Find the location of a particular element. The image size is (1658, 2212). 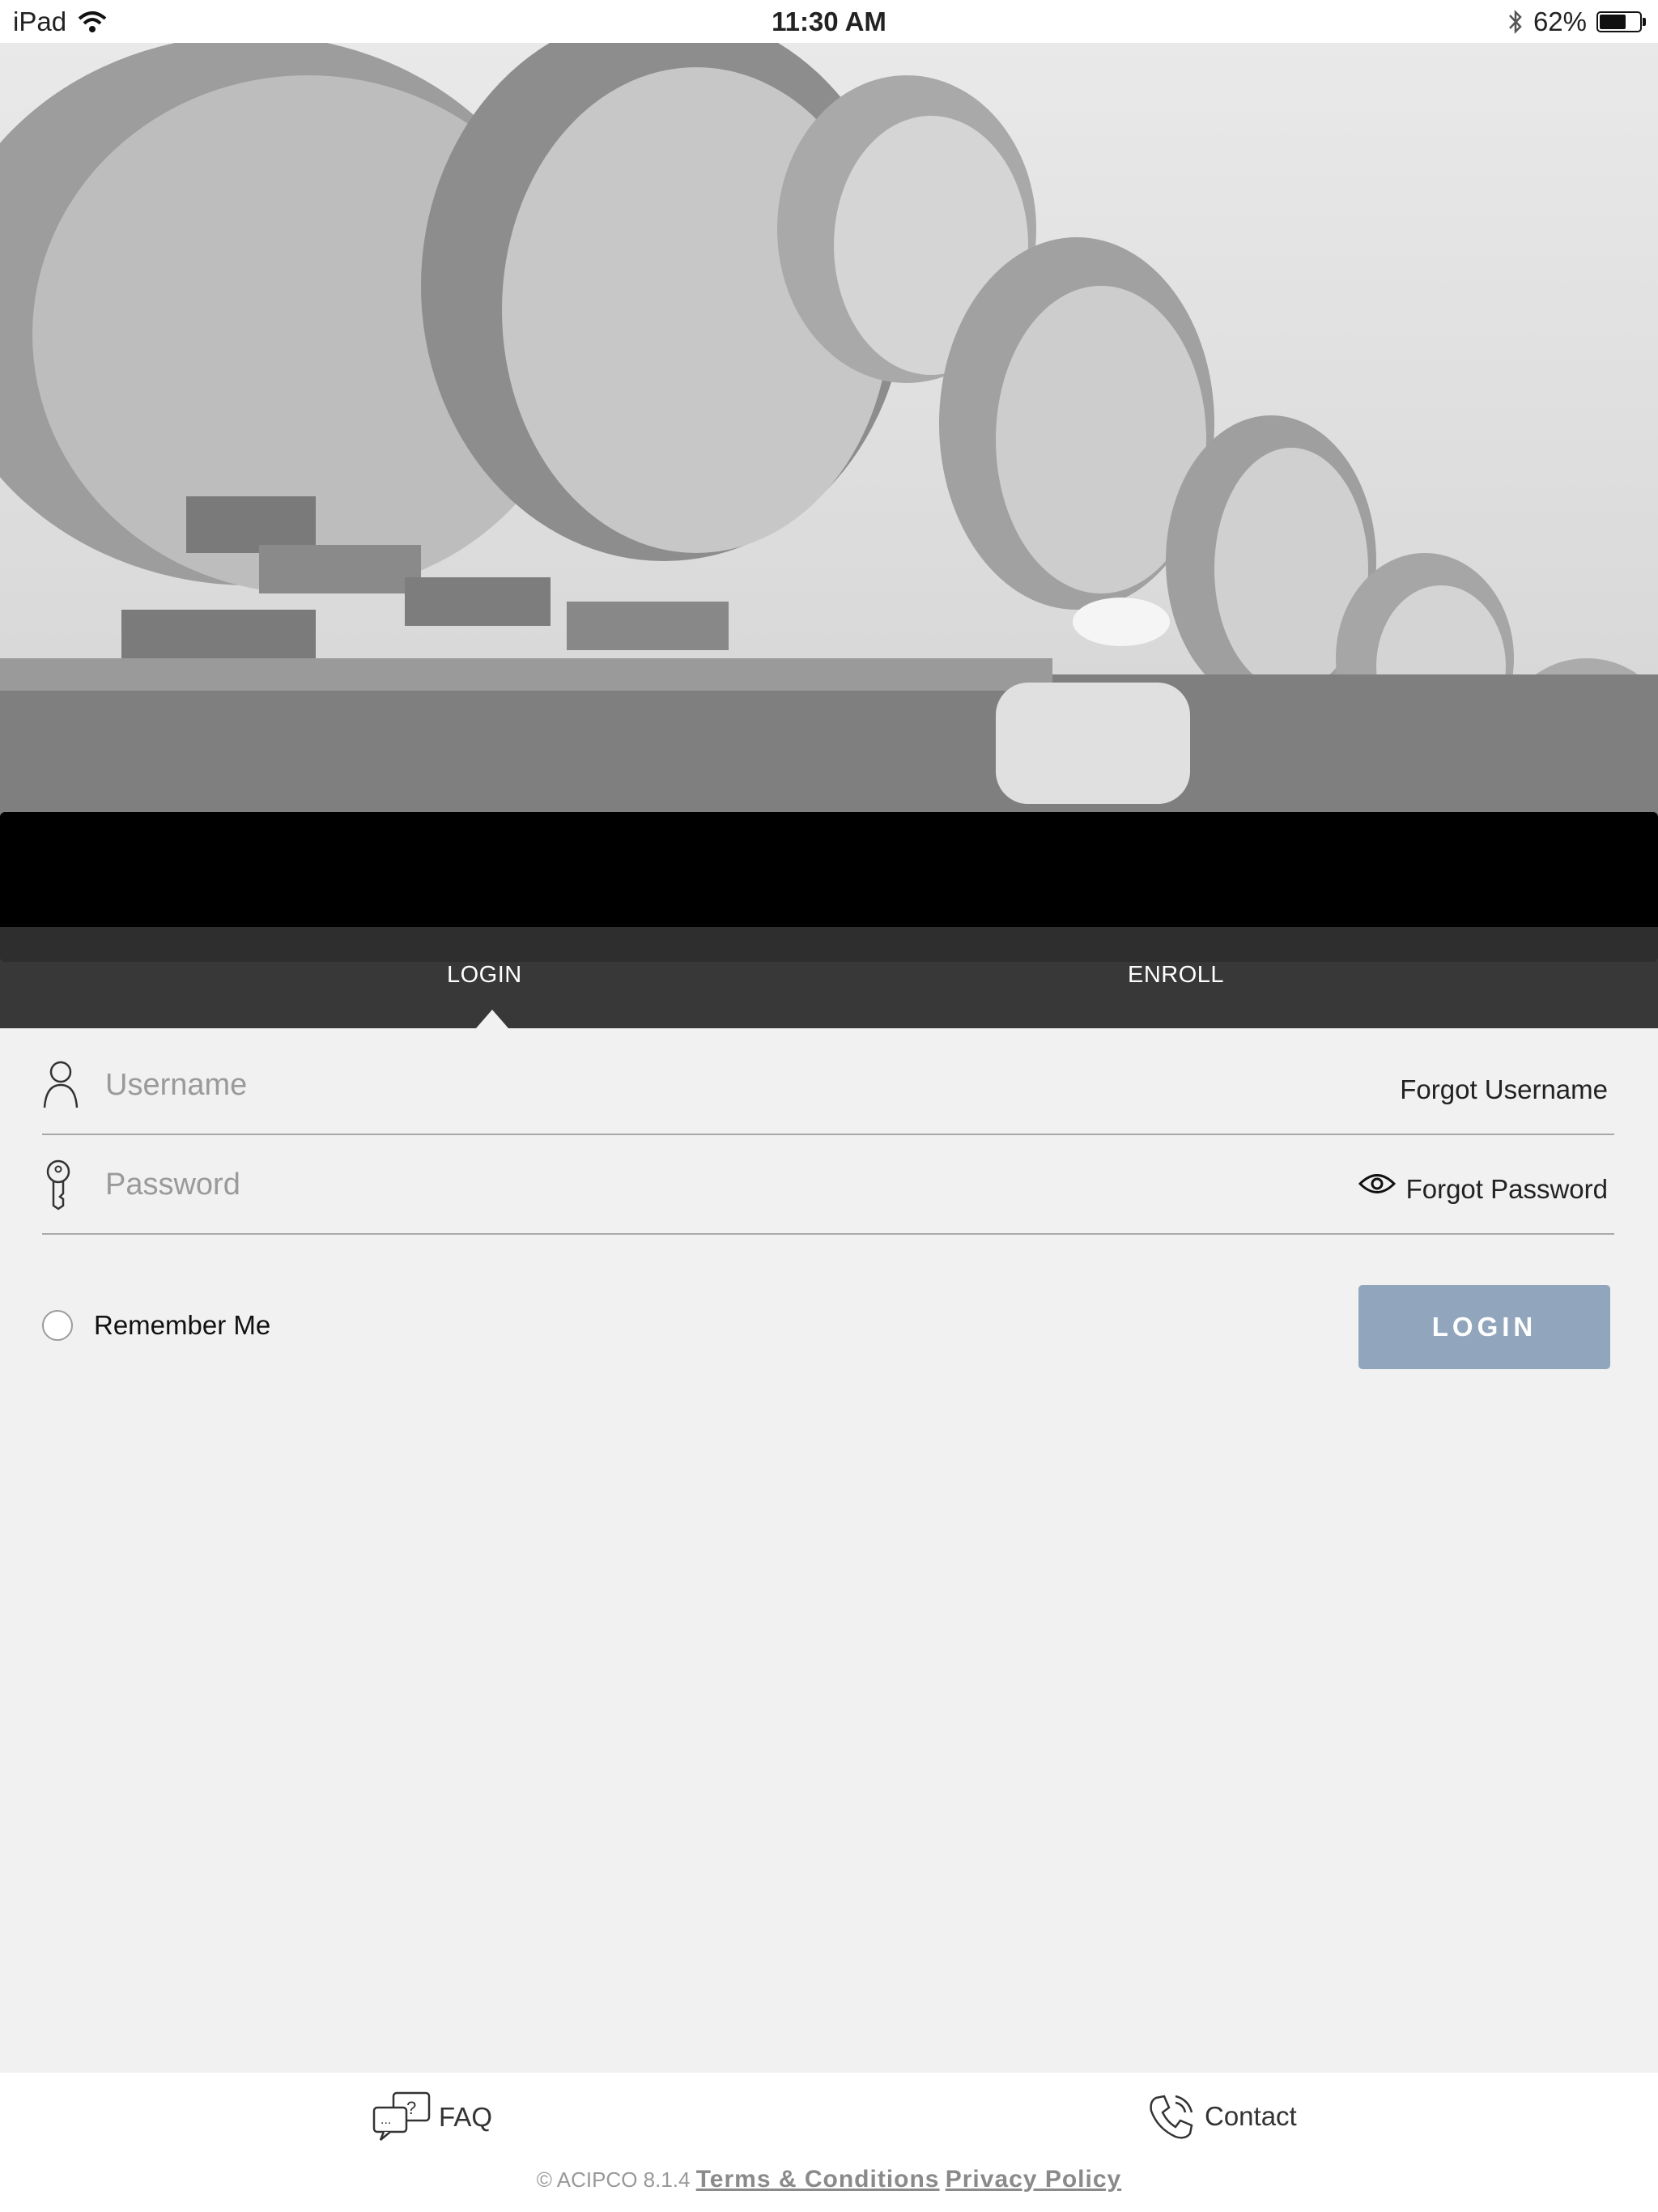

remember-me-radio is located at coordinates (57, 1326).